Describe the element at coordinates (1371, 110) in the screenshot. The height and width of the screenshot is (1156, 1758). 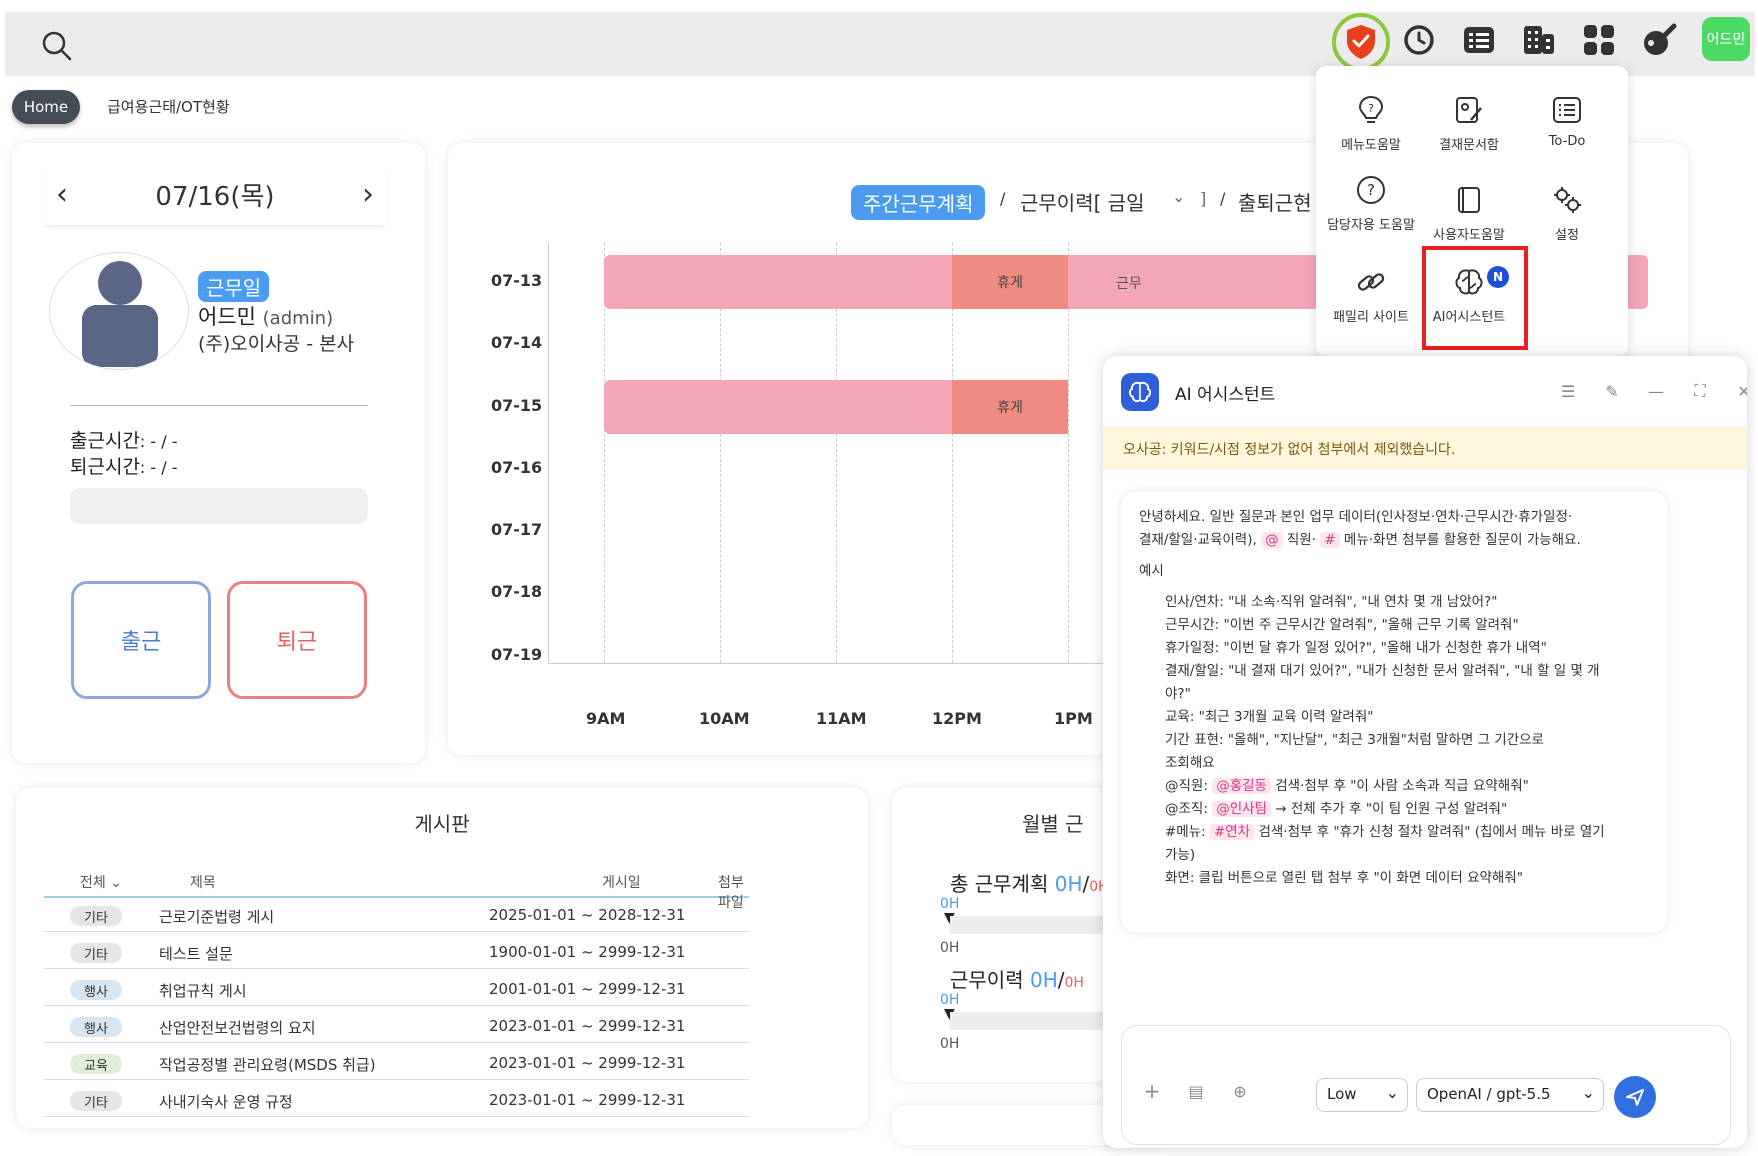
I see `lightbulb-question-icon: ?` at that location.